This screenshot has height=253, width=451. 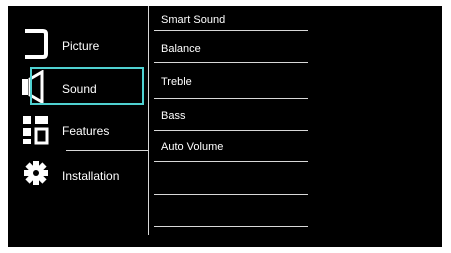 I want to click on submenu-item-treble: Treble, so click(x=230, y=86).